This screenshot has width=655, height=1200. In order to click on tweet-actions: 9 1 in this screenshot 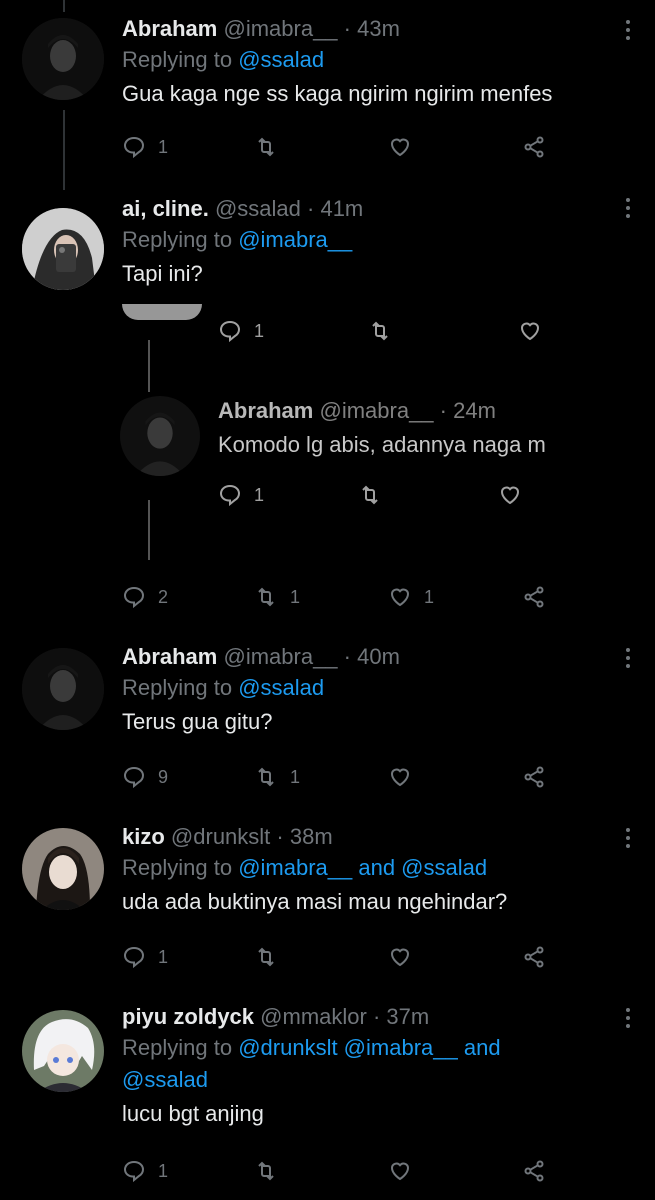, I will do `click(337, 777)`.